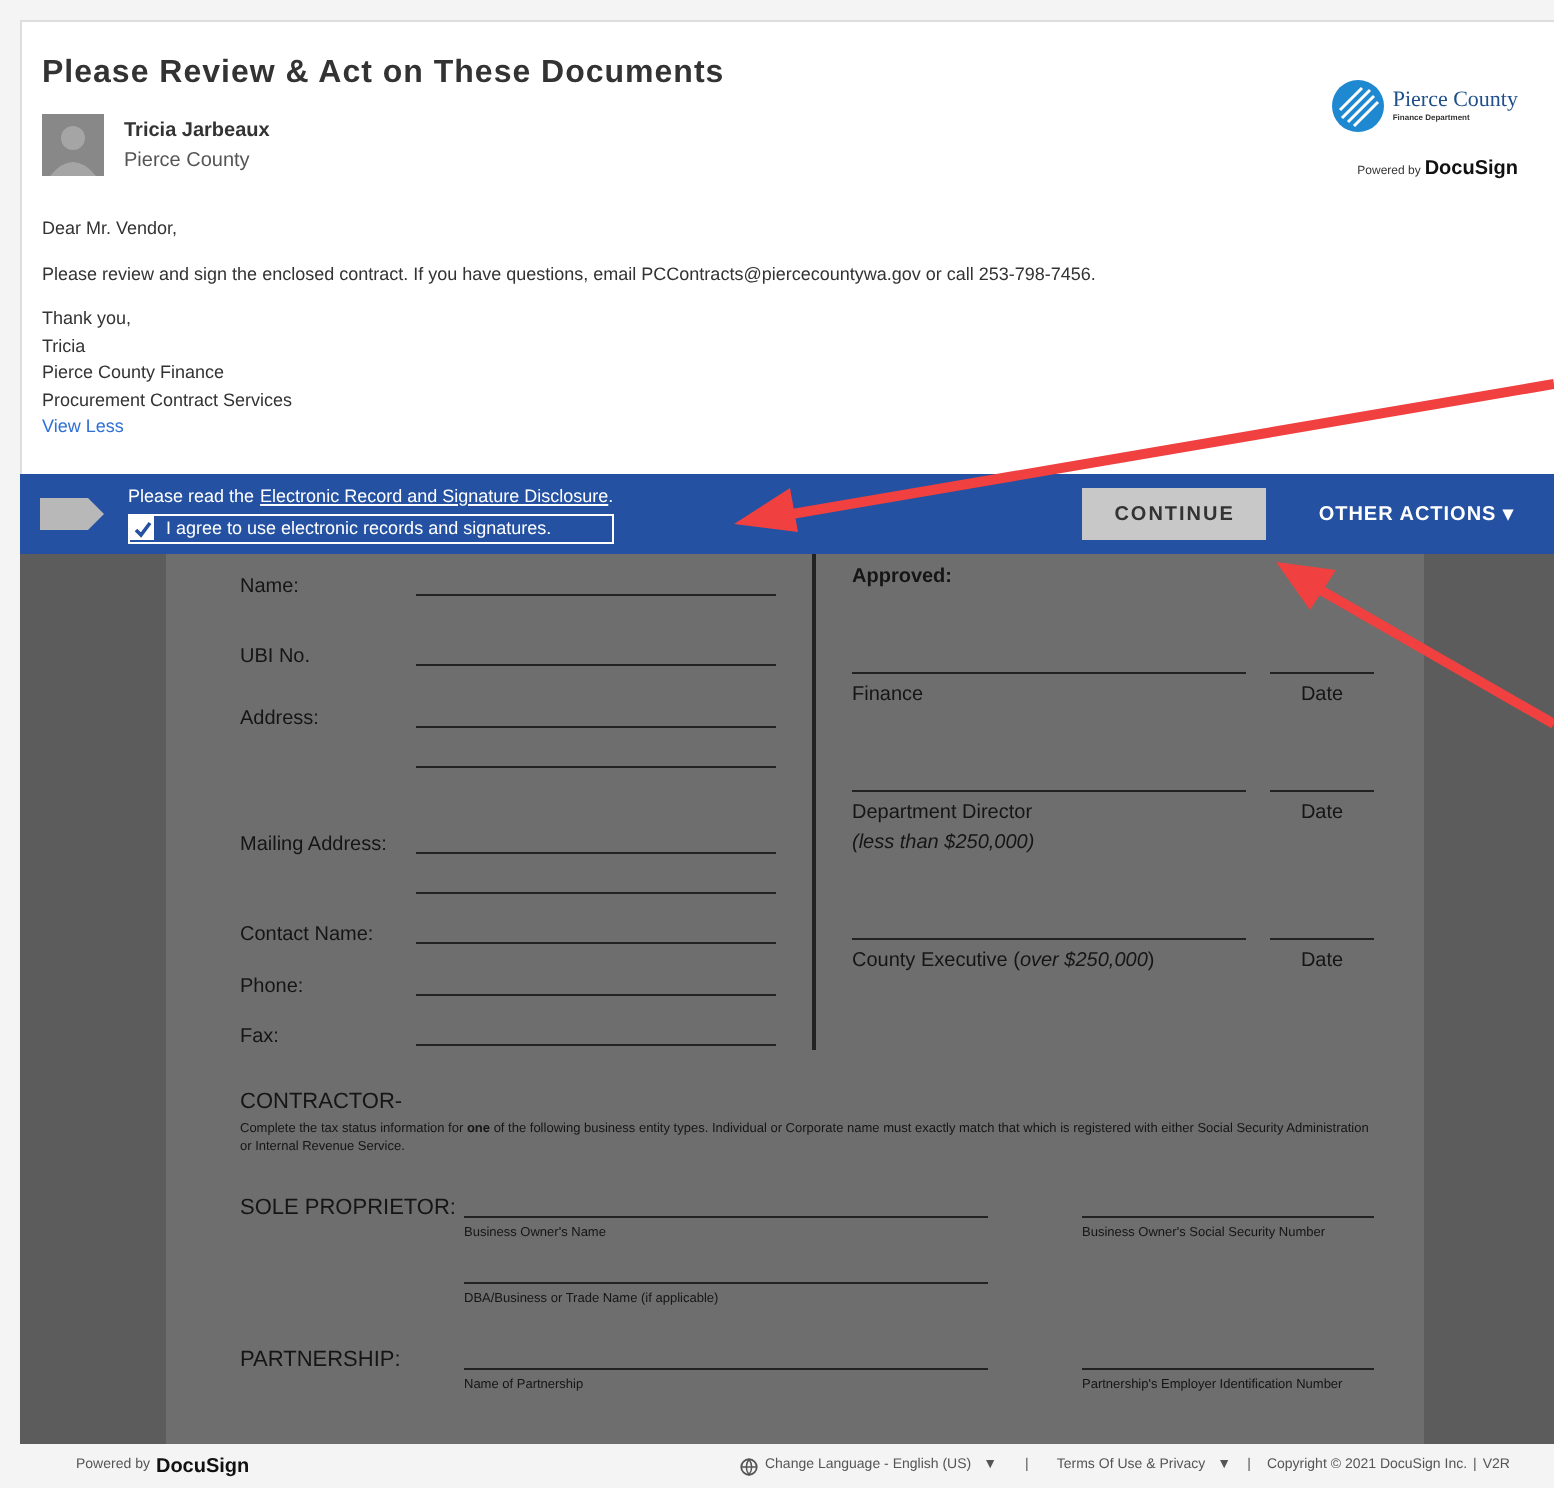 The width and height of the screenshot is (1554, 1488). What do you see at coordinates (270, 586) in the screenshot?
I see `field-label: Name:` at bounding box center [270, 586].